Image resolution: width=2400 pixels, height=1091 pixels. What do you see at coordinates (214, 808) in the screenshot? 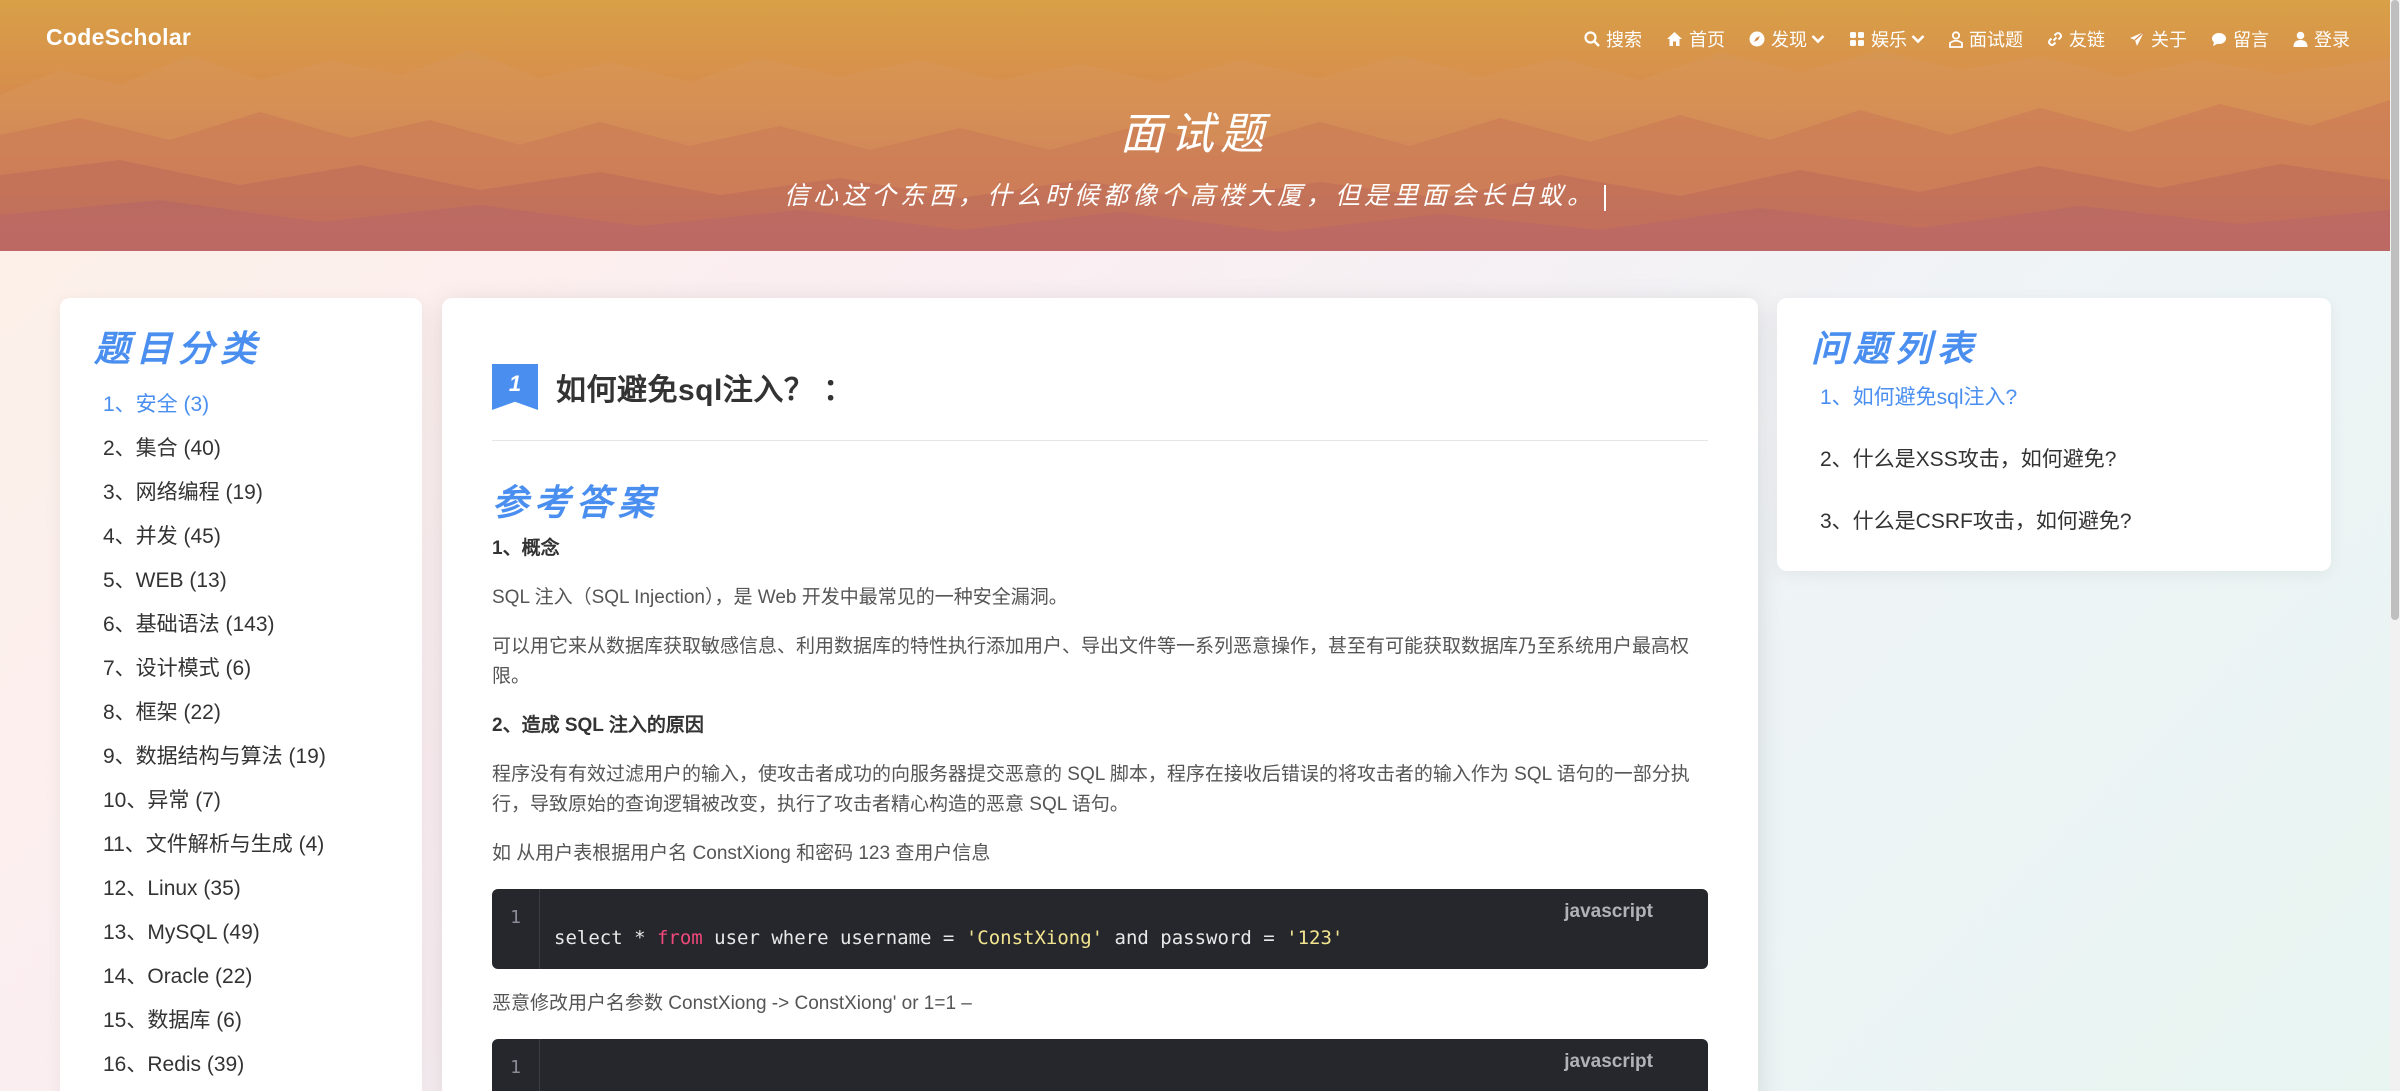
I see `category-item: 10、异常 (7)` at bounding box center [214, 808].